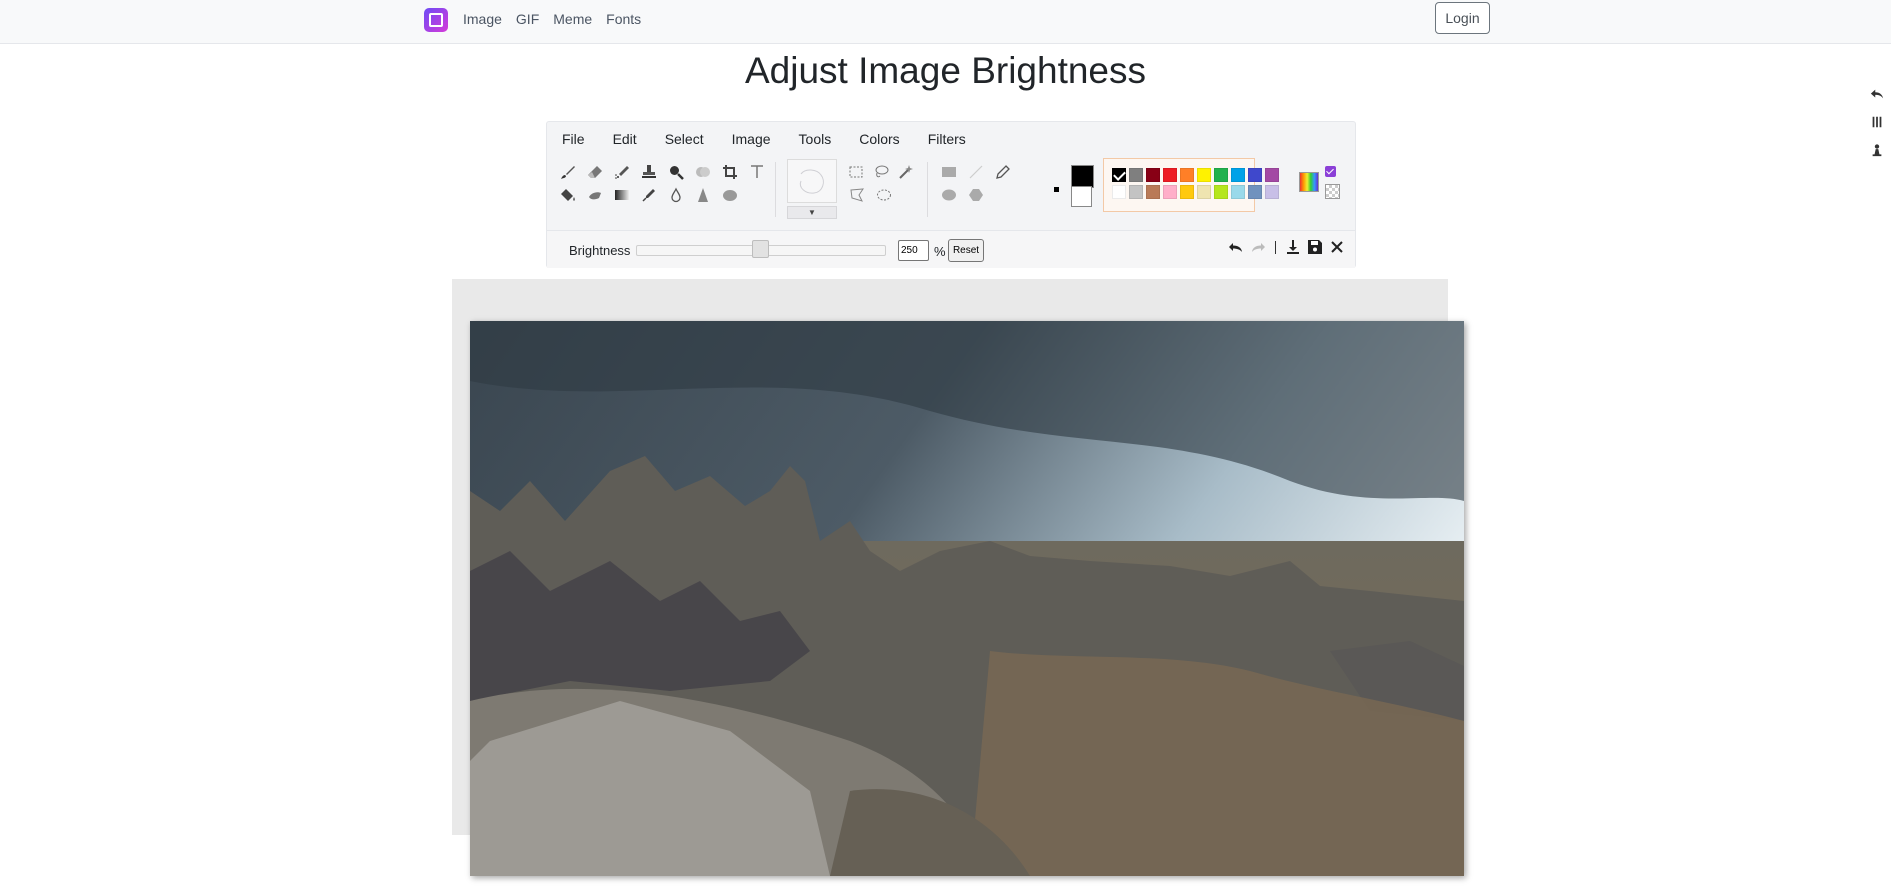 The width and height of the screenshot is (1891, 888). What do you see at coordinates (703, 195) in the screenshot?
I see `sharpen-icon` at bounding box center [703, 195].